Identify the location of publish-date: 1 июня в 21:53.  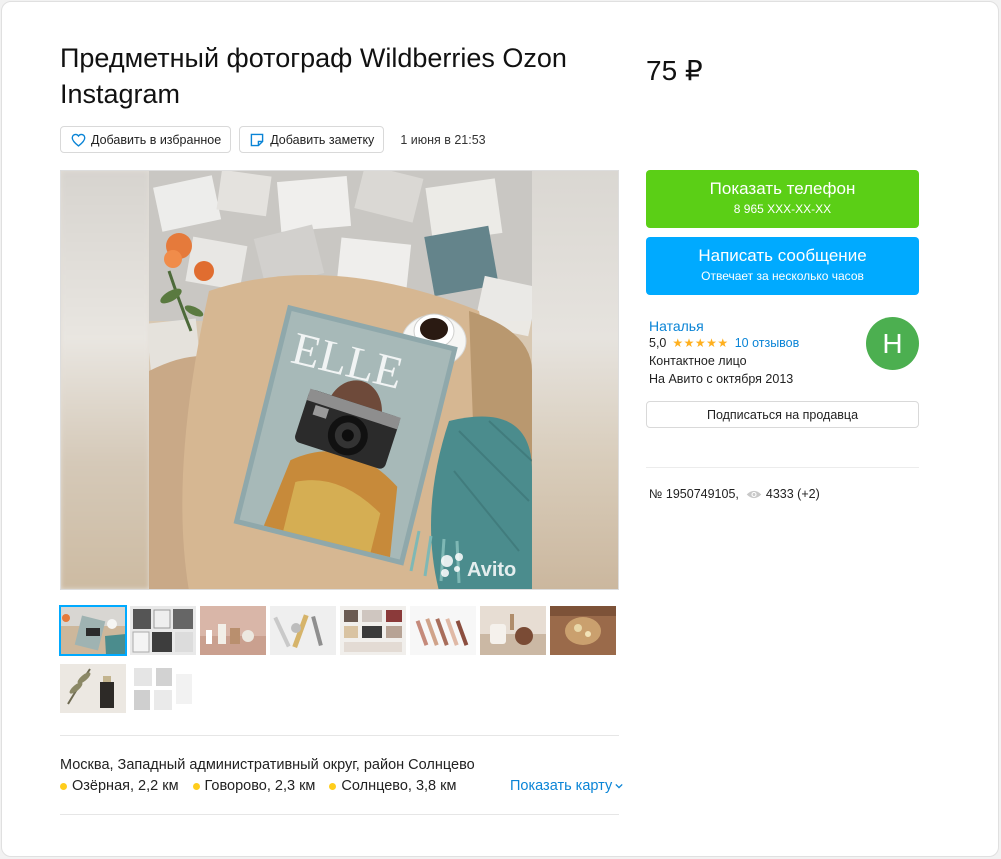
(443, 139).